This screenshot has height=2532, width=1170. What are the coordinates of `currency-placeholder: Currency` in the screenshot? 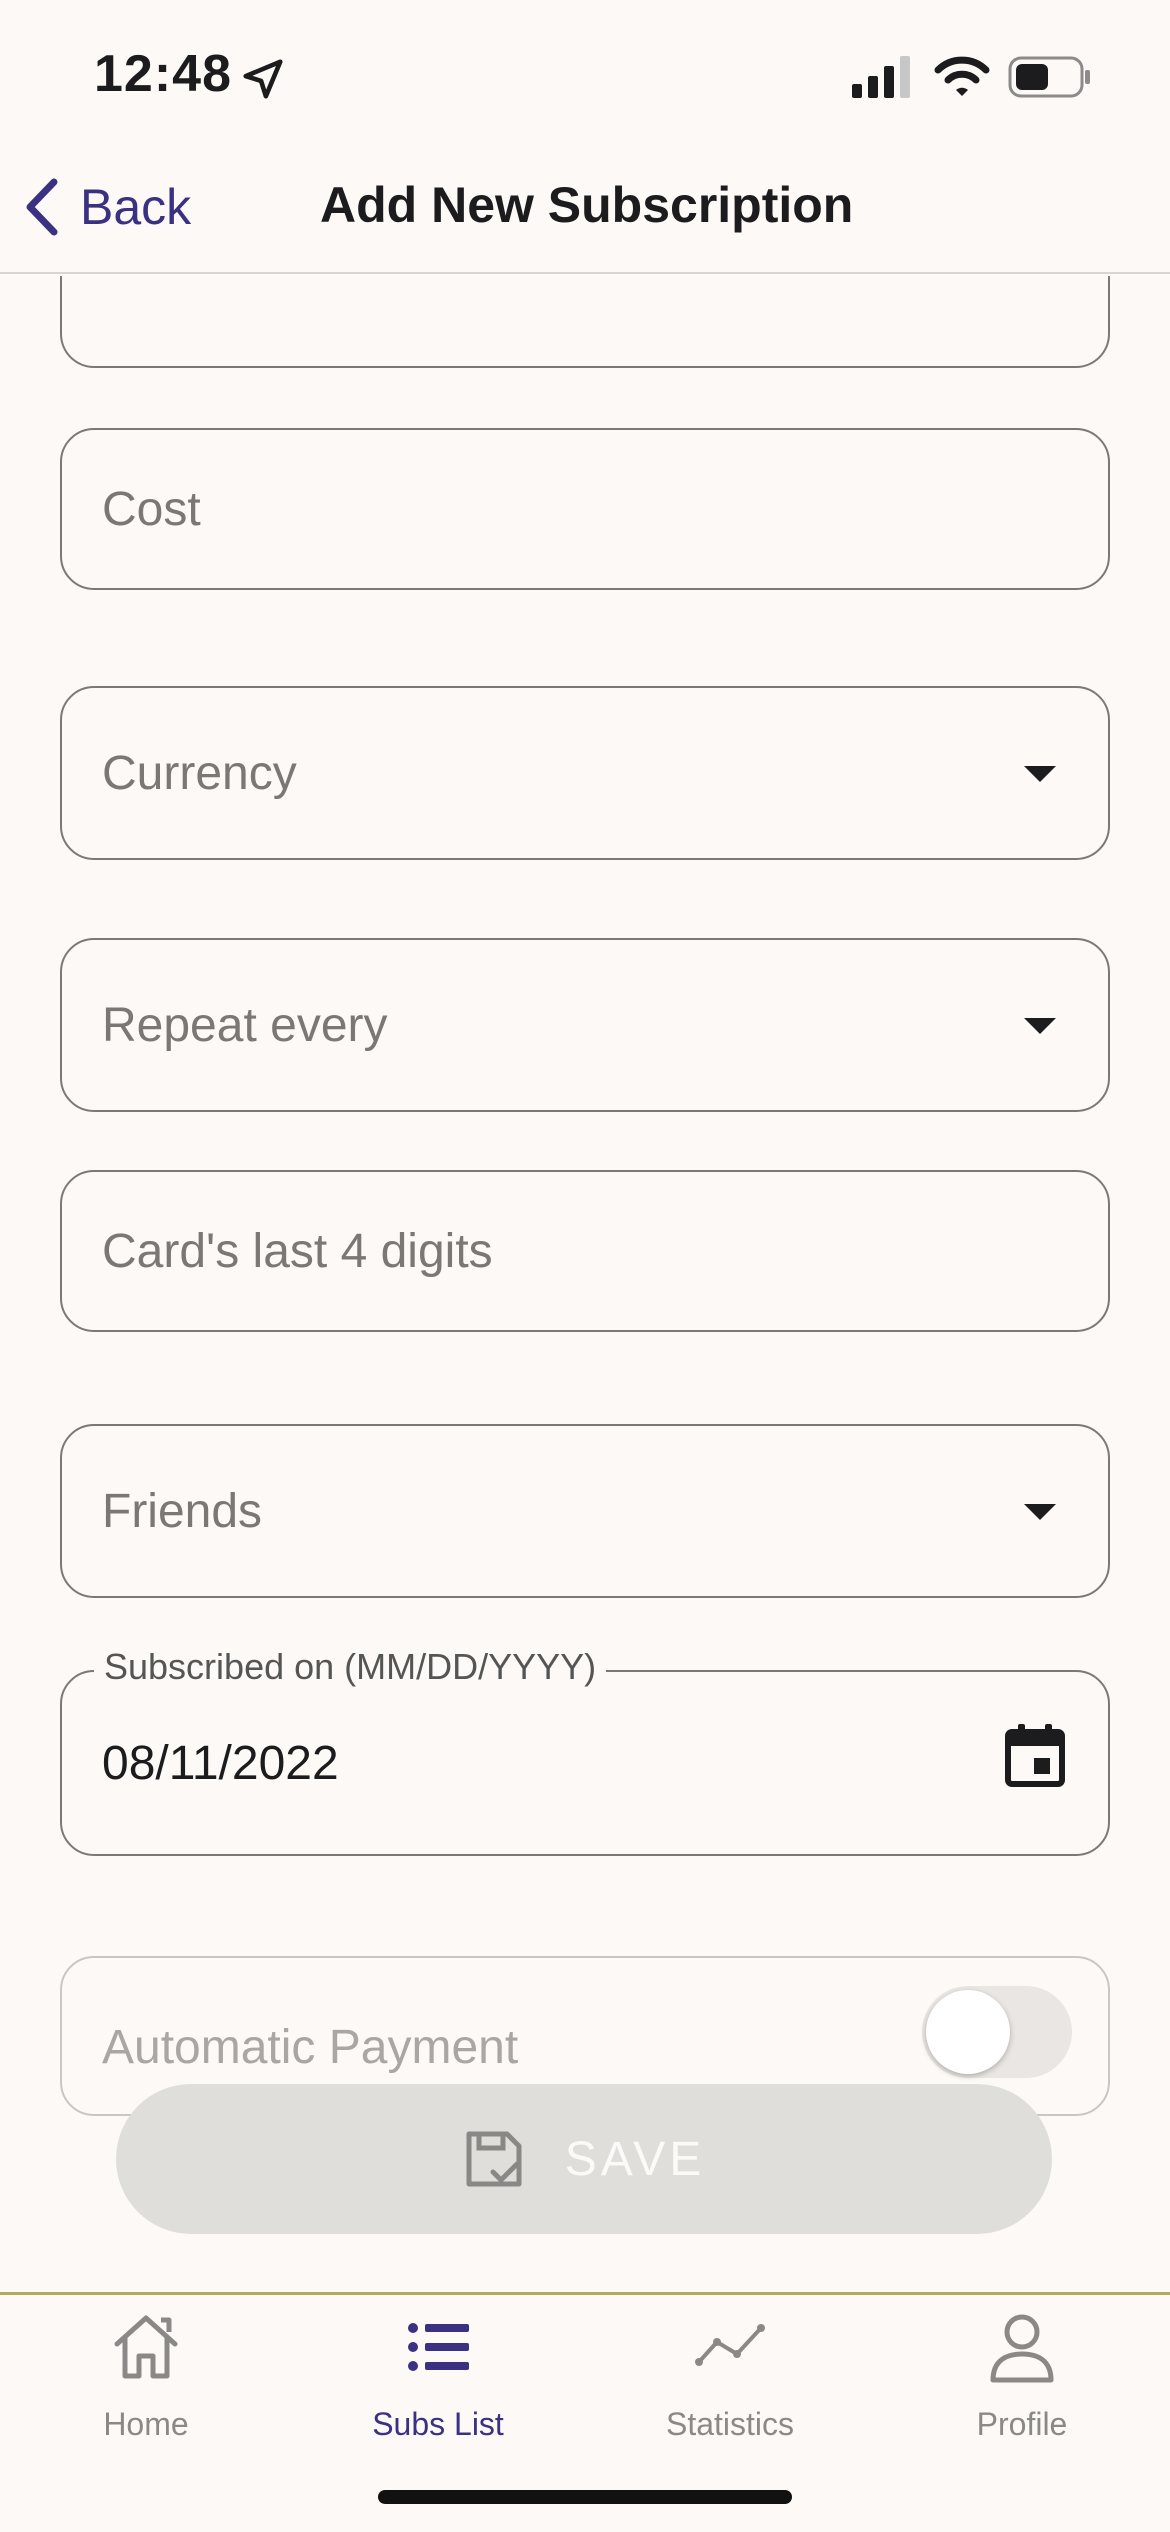 It's located at (199, 773).